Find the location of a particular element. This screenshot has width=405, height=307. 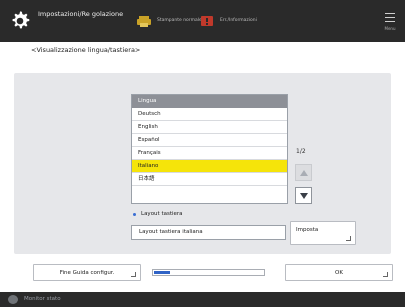

setup-progress-fill is located at coordinates (162, 272).